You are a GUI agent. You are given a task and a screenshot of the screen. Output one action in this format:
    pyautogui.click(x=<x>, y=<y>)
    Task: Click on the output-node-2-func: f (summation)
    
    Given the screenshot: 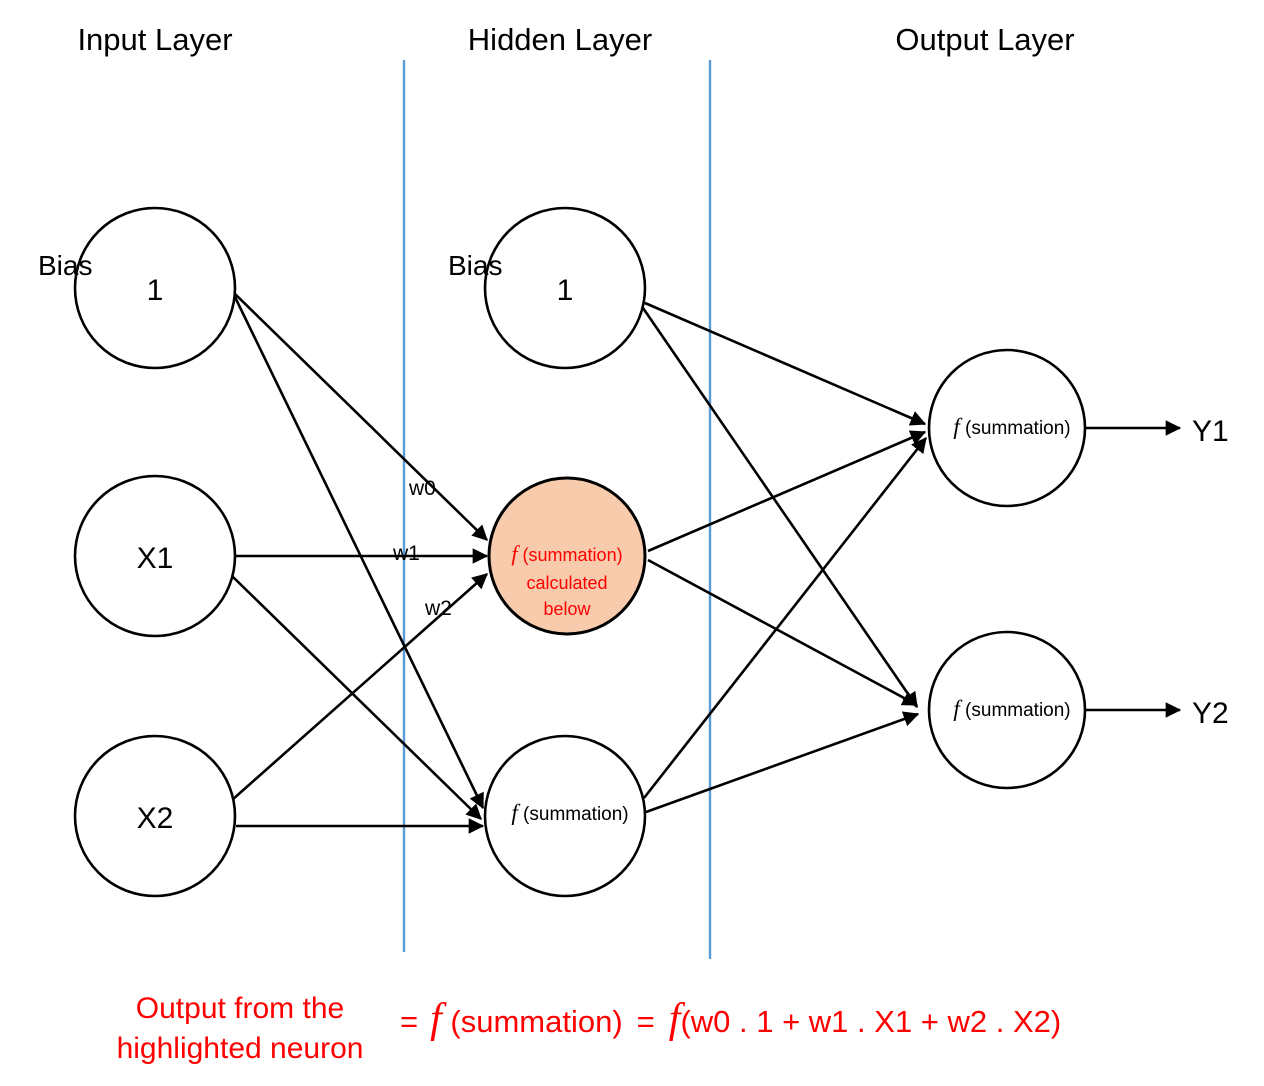 What is the action you would take?
    pyautogui.click(x=1011, y=708)
    